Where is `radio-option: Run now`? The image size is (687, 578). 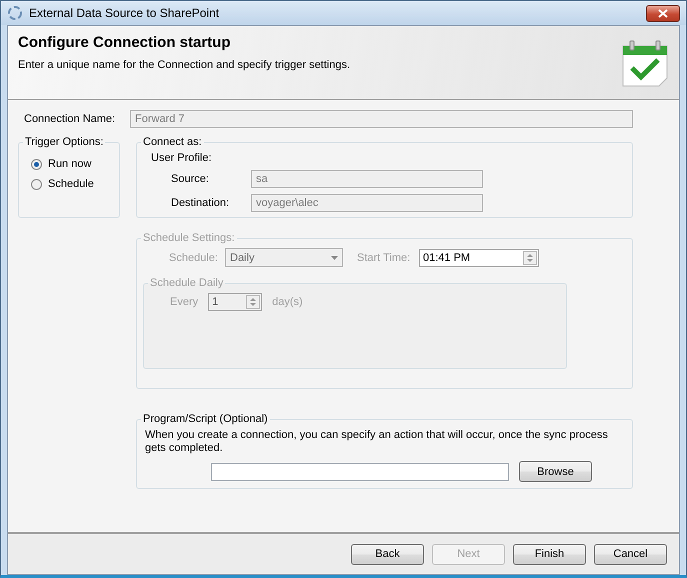
radio-option: Run now is located at coordinates (71, 164).